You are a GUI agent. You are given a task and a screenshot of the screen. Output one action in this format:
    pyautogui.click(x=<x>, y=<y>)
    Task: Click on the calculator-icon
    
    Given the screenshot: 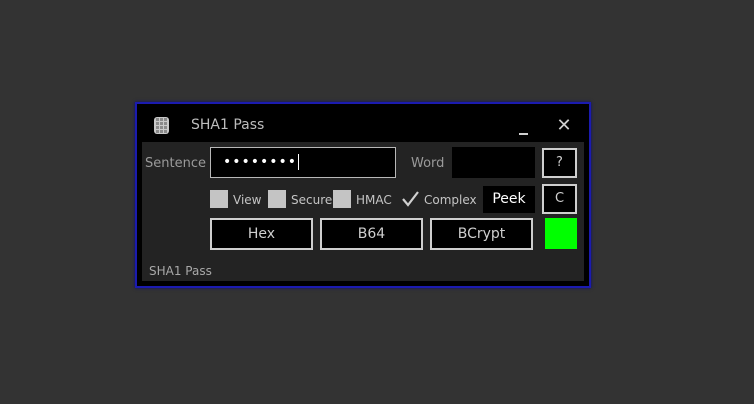 What is the action you would take?
    pyautogui.click(x=161, y=125)
    